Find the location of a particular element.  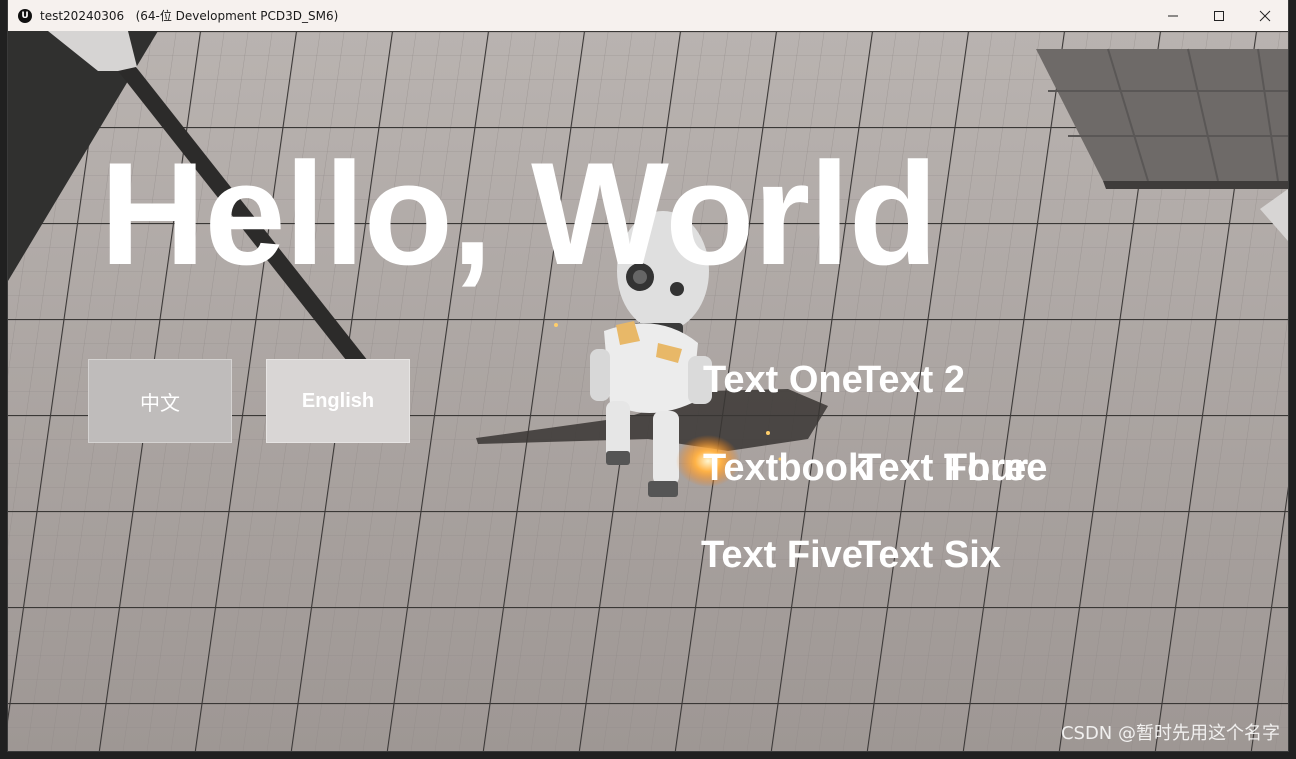

text-six: Text Six is located at coordinates (929, 555).